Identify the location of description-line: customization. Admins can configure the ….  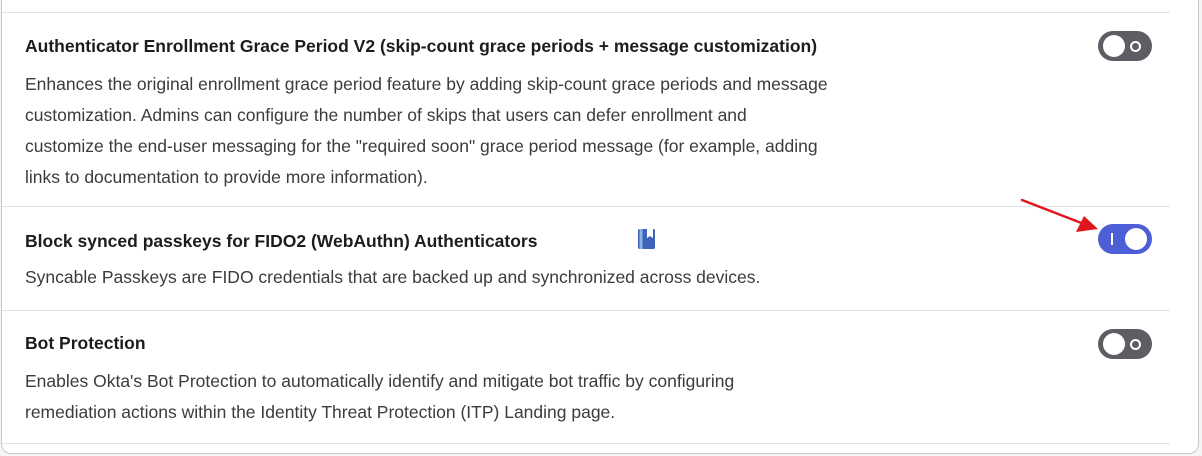
(386, 115).